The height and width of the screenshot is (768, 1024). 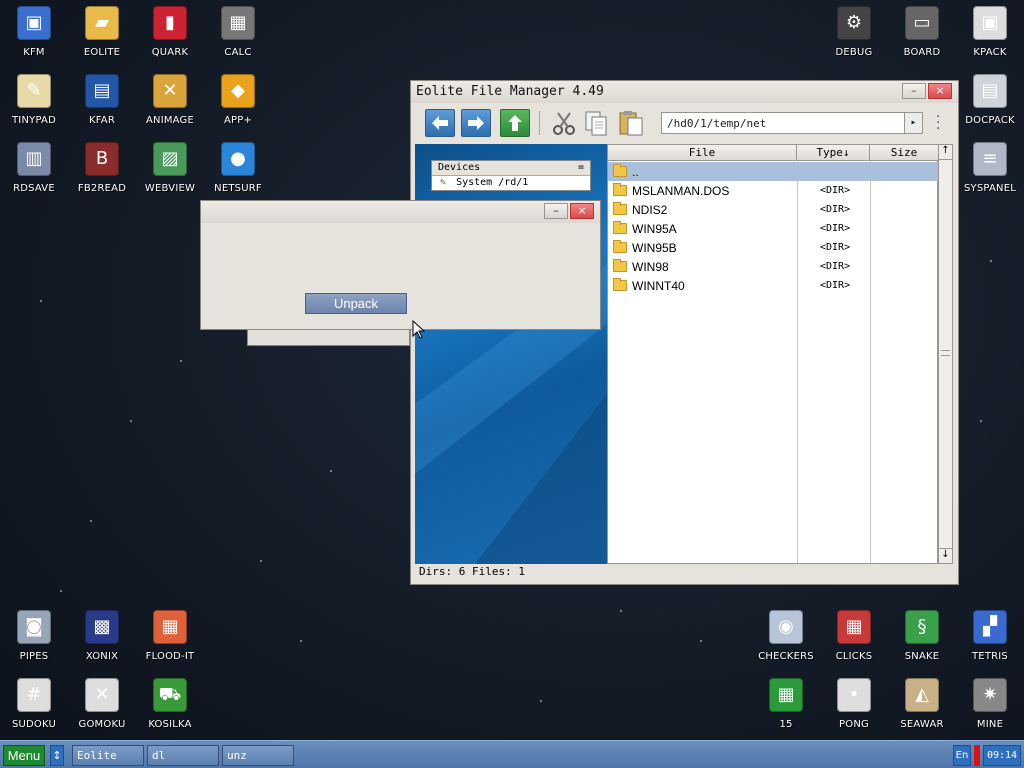 What do you see at coordinates (773, 266) in the screenshot?
I see `list-item: WIN98 <DIR>` at bounding box center [773, 266].